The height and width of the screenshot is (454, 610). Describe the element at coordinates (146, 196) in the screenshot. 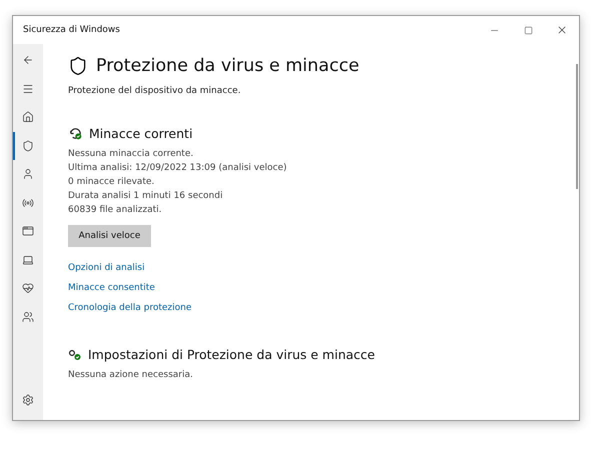

I see `status-text: Durata analisi 1 minuti 16 secondi` at that location.